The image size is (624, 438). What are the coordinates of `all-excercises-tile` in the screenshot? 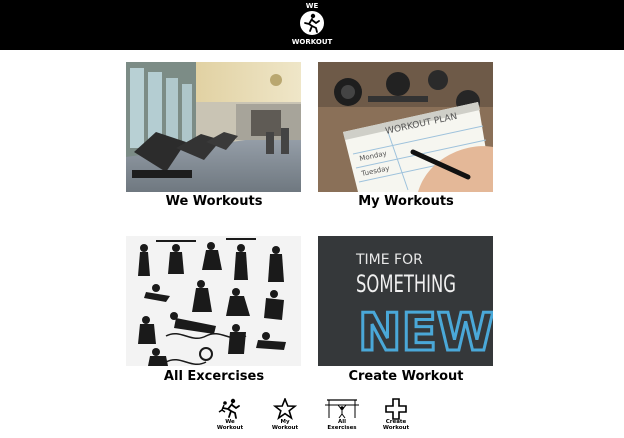 It's located at (213, 301).